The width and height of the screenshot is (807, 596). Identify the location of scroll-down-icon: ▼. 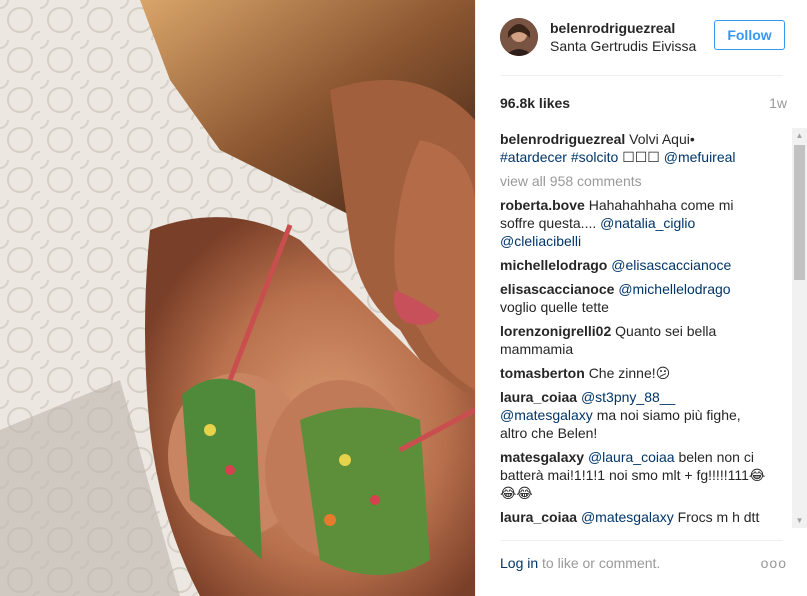
(799, 520).